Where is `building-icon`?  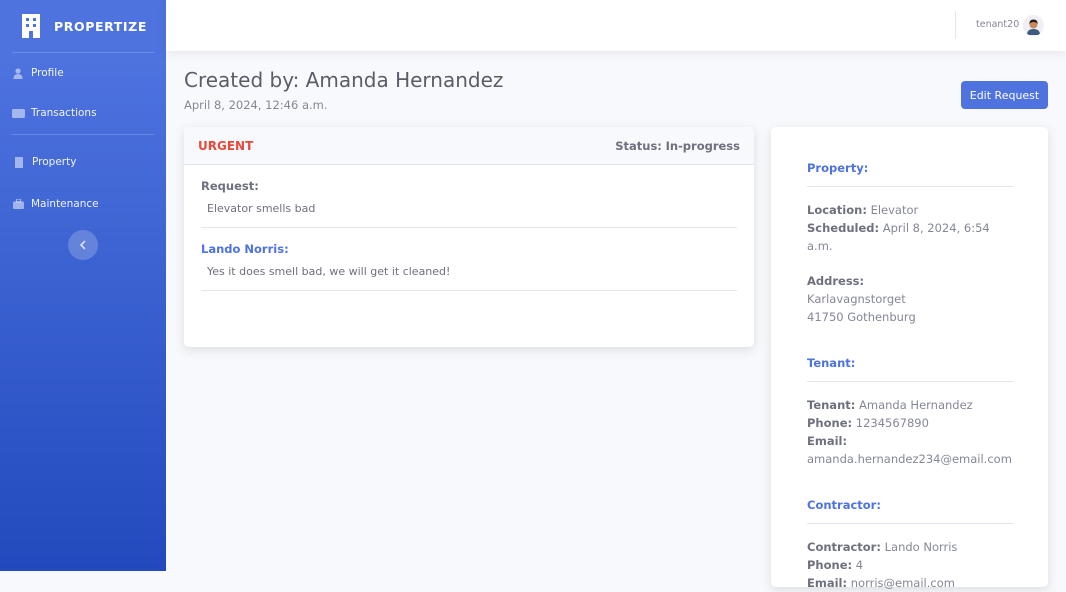
building-icon is located at coordinates (18, 162).